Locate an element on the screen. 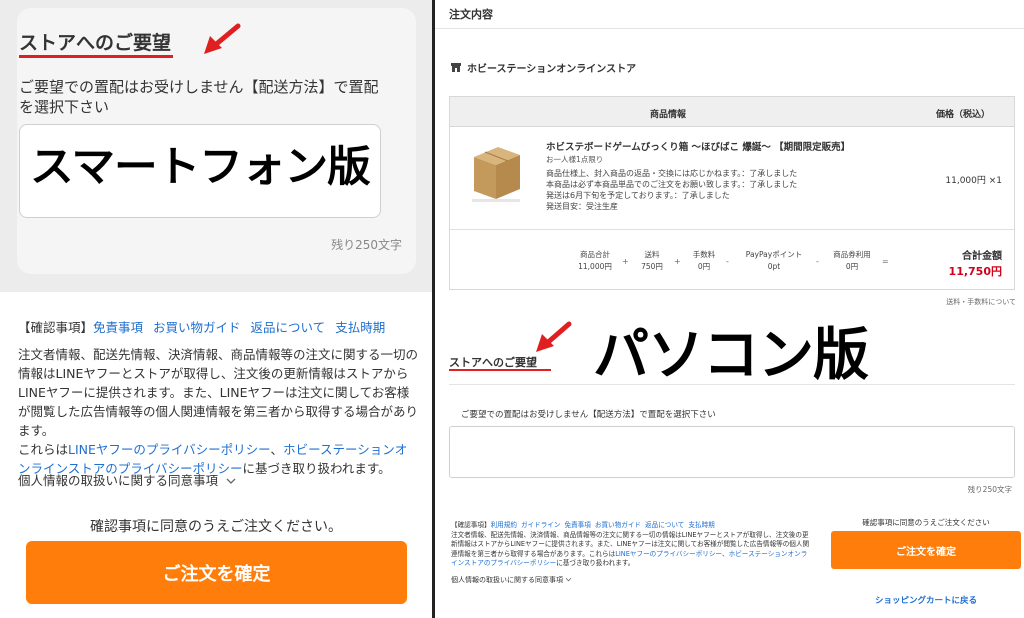 The image size is (1024, 618). pc-store-row: ホビーステーションオンラインストア is located at coordinates (543, 67).